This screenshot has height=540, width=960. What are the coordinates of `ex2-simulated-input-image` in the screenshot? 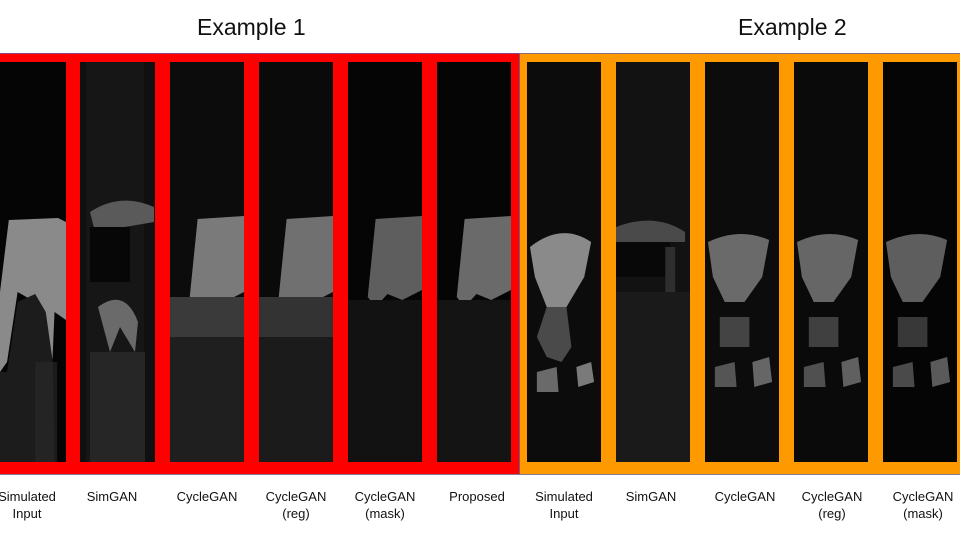 It's located at (564, 262).